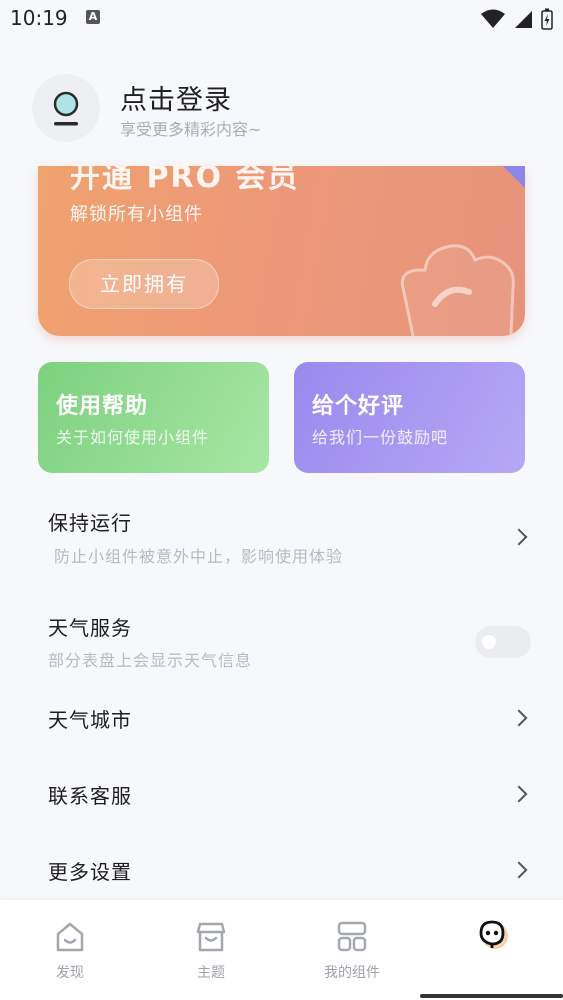 The image size is (563, 1000). I want to click on avatar-icon, so click(66, 108).